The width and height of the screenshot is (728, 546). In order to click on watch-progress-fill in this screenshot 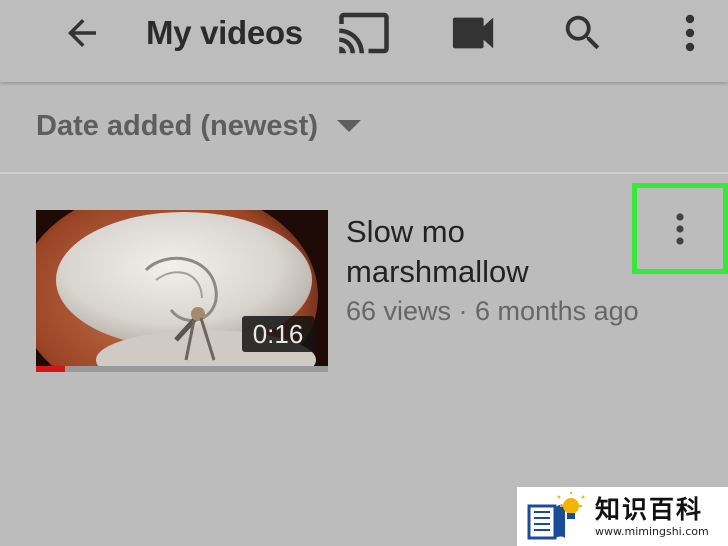, I will do `click(51, 369)`.